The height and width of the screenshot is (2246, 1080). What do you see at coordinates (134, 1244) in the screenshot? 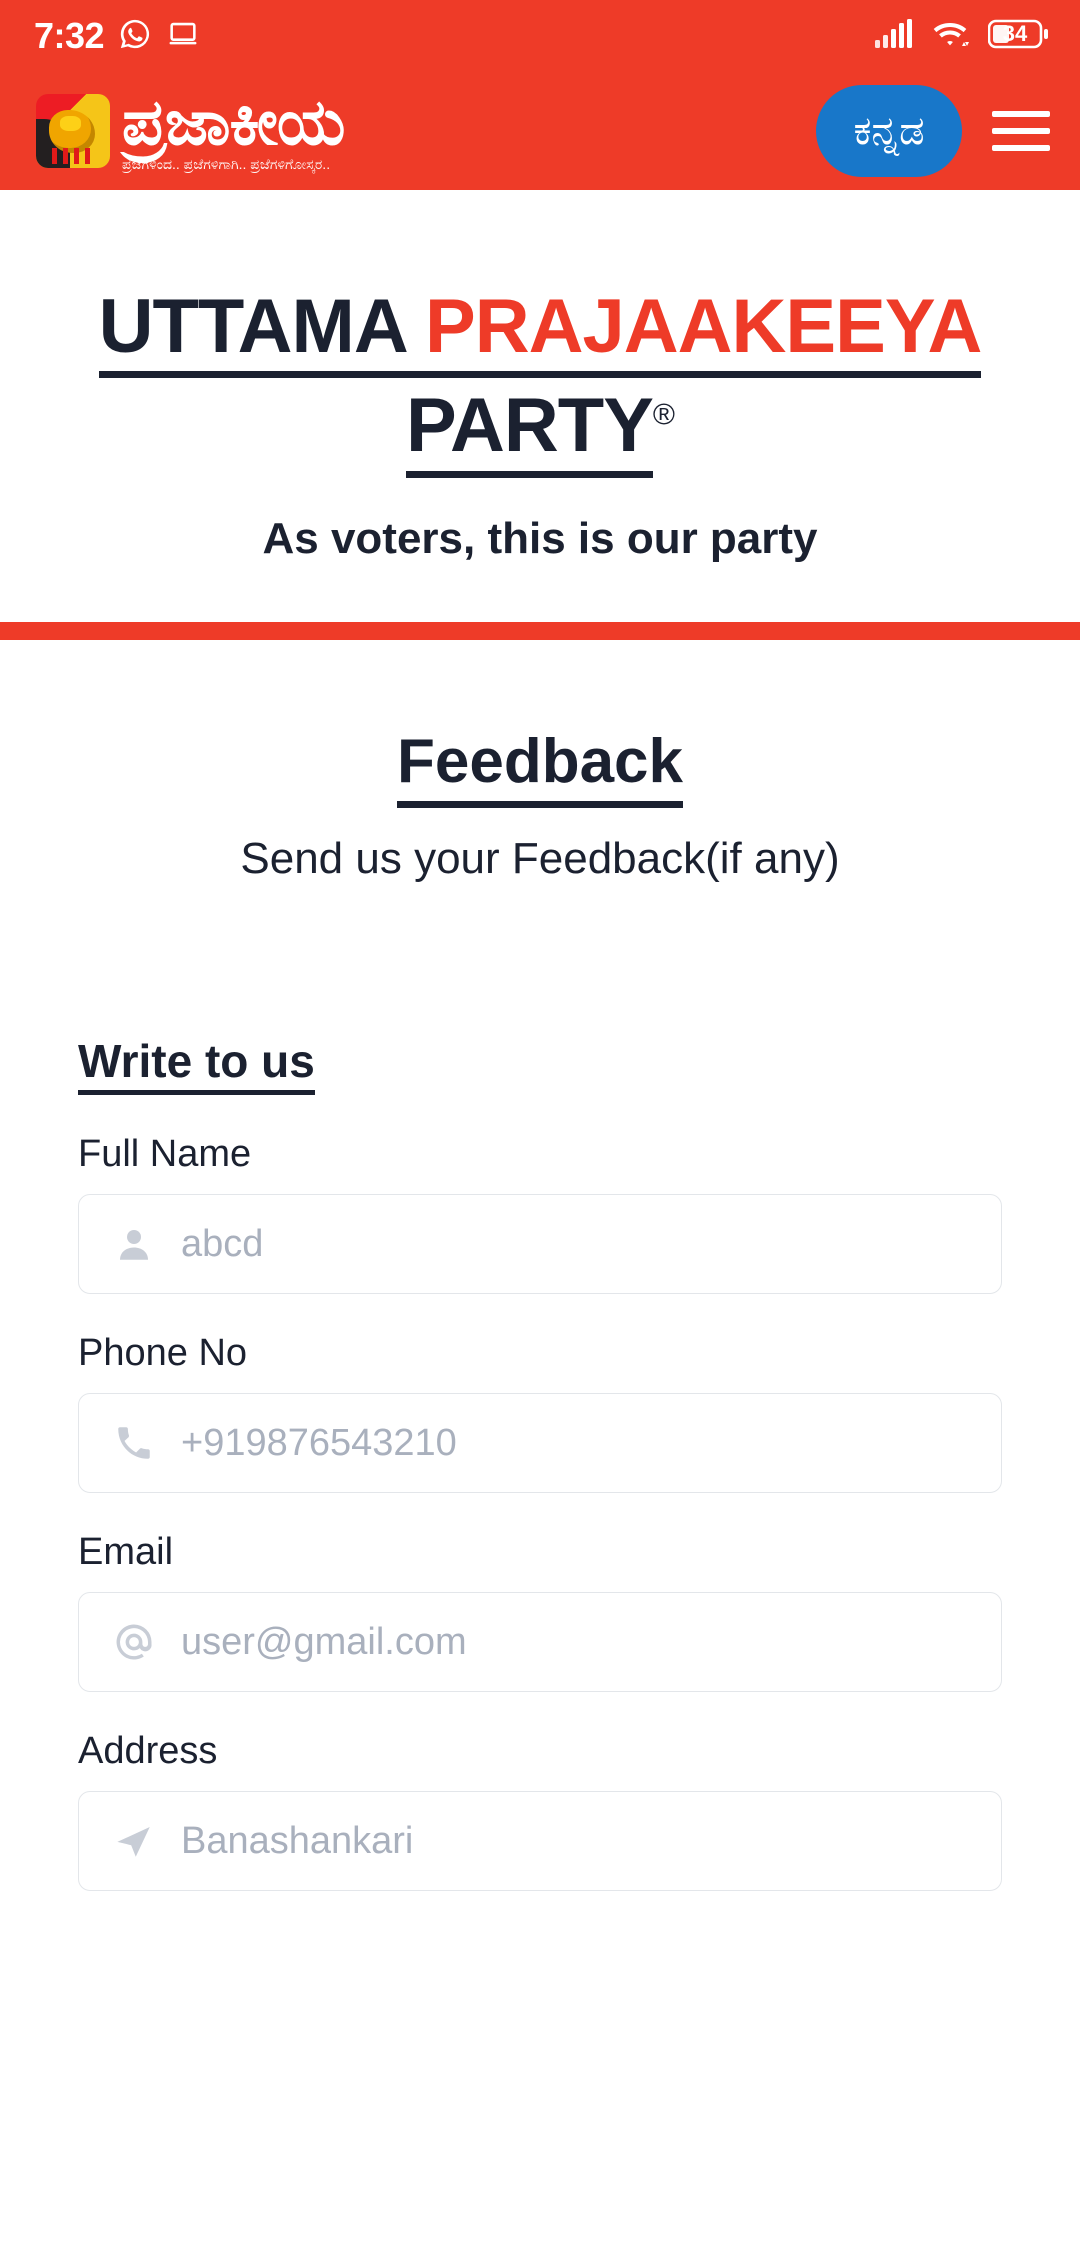
I see `person-icon` at bounding box center [134, 1244].